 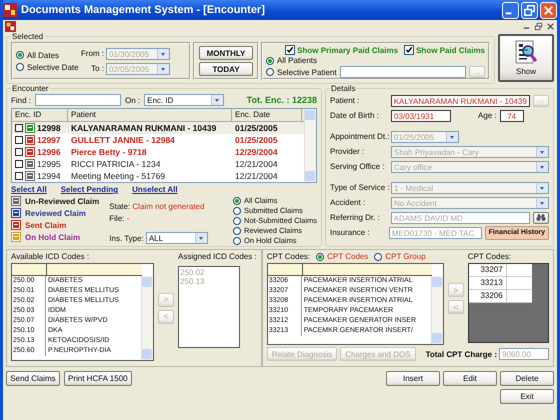 What do you see at coordinates (49, 140) in the screenshot?
I see `table-cell: 12997` at bounding box center [49, 140].